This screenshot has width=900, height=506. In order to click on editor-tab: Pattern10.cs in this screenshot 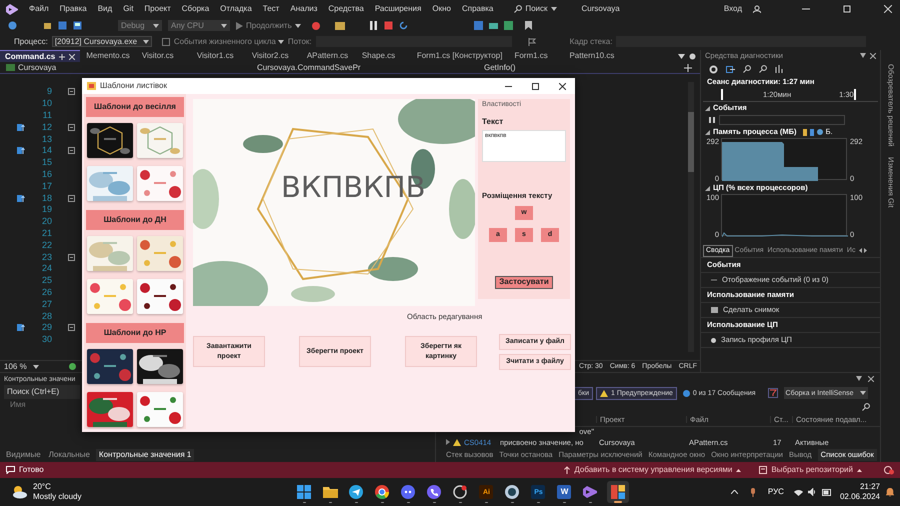, I will do `click(591, 56)`.